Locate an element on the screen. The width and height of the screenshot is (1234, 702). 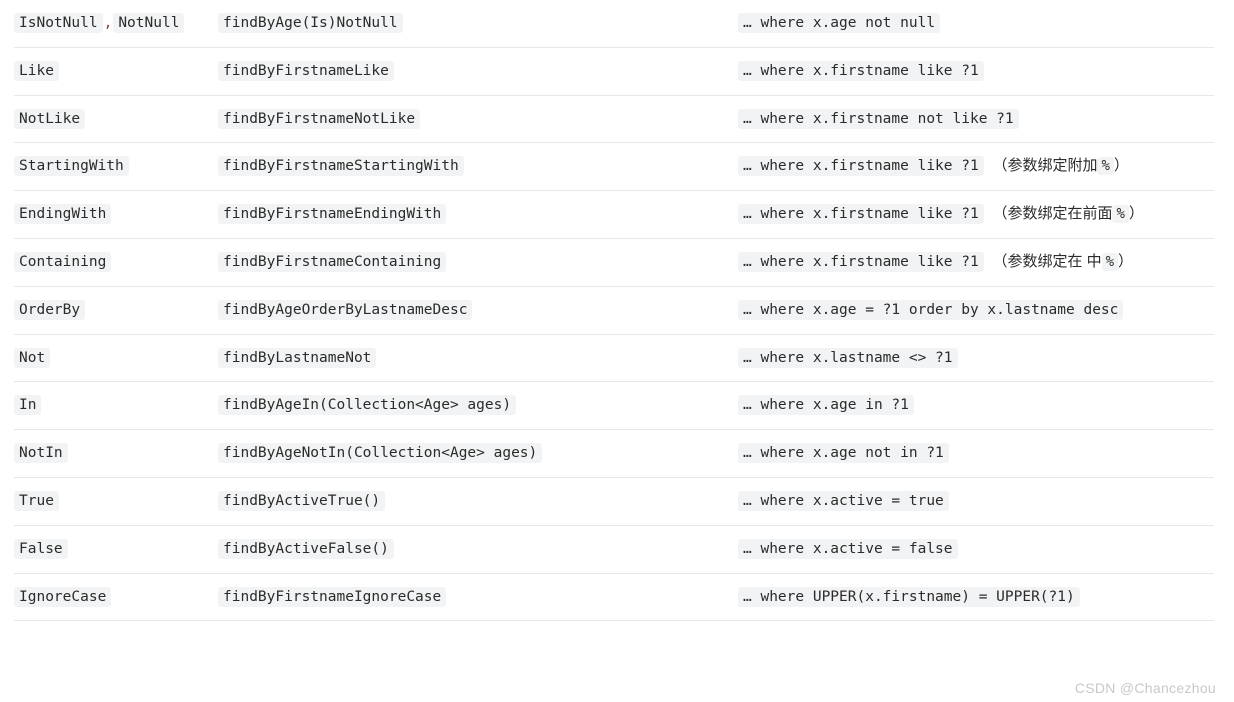
snippet-wrapper: … where x.active = false is located at coordinates (848, 548).